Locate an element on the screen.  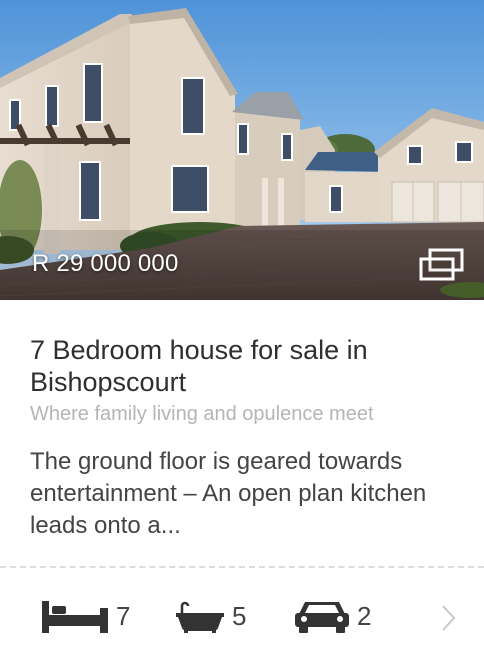
bathrooms-feature: 5 is located at coordinates (210, 616).